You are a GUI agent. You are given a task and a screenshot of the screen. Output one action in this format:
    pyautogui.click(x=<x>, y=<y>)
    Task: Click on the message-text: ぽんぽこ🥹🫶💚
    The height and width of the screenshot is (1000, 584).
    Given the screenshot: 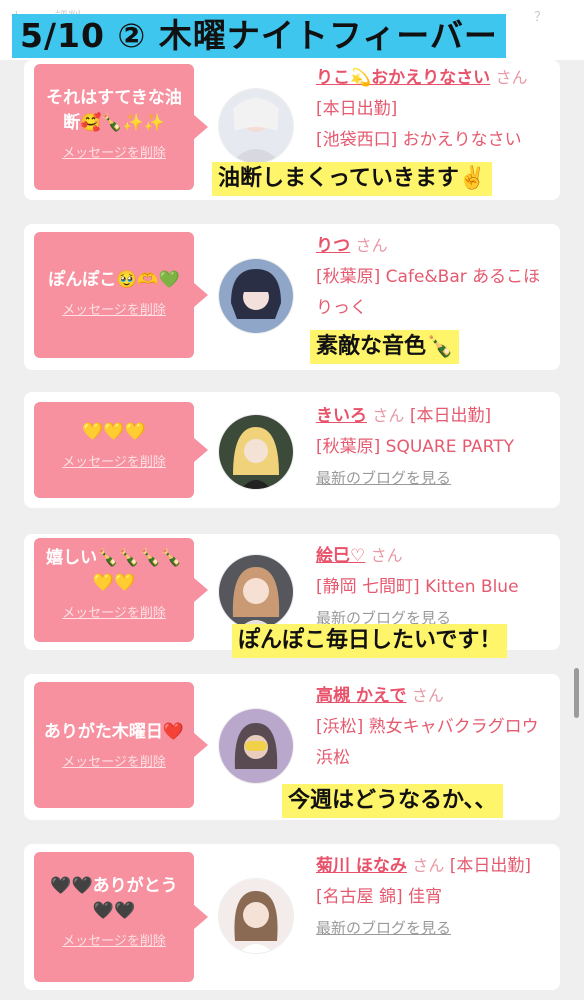 What is the action you would take?
    pyautogui.click(x=114, y=280)
    